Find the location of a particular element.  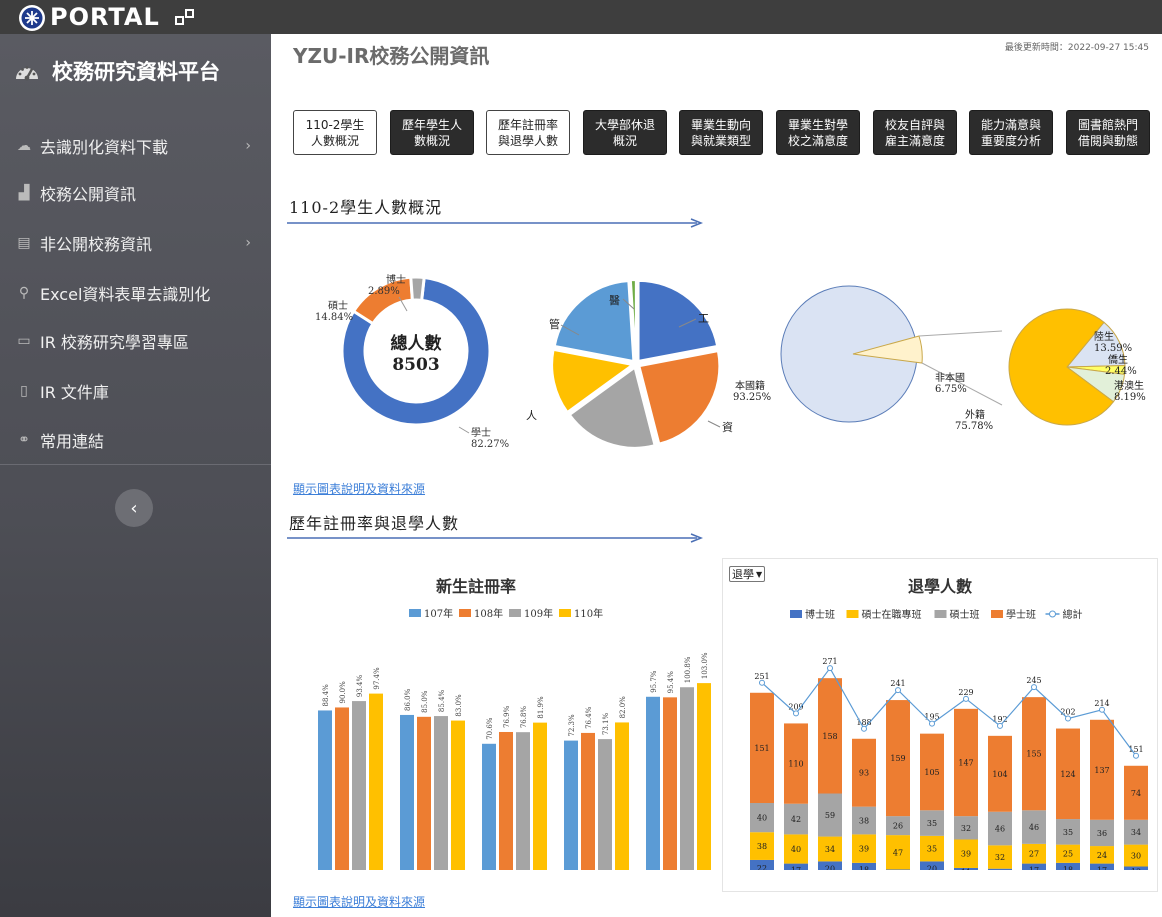

bar-data-label: 26 is located at coordinates (898, 826).